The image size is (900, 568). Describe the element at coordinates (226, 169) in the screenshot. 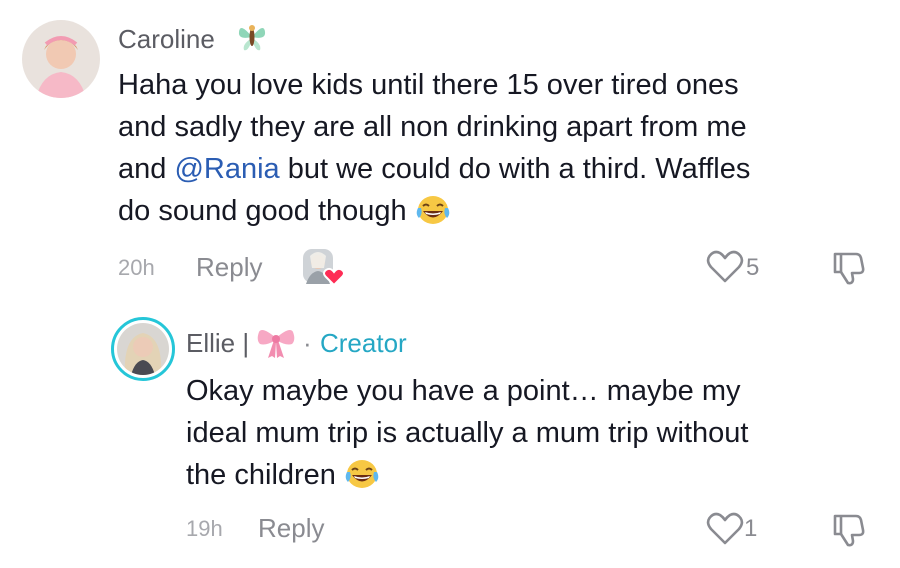

I see `mention-link: @Rania` at that location.